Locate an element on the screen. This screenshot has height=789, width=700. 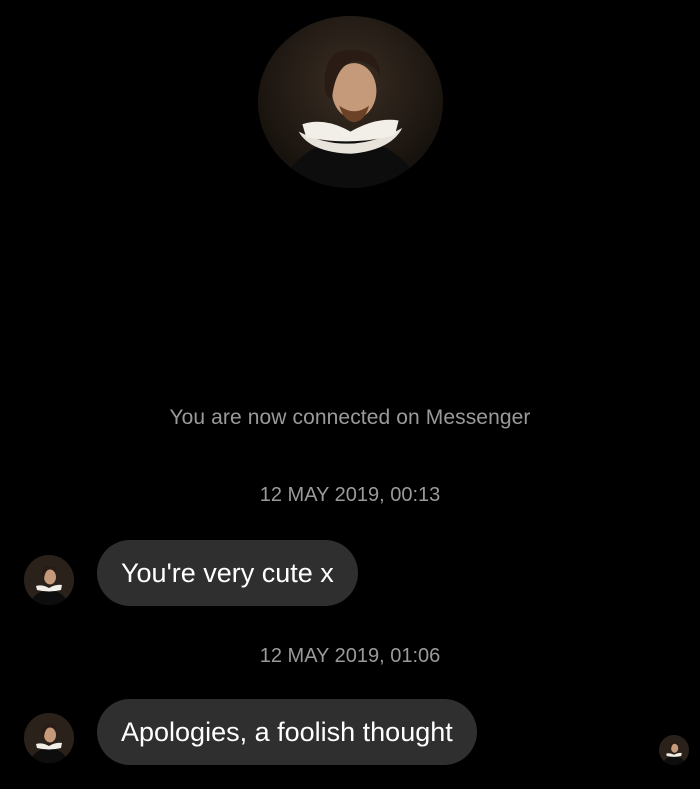
seen-indicator is located at coordinates (674, 750).